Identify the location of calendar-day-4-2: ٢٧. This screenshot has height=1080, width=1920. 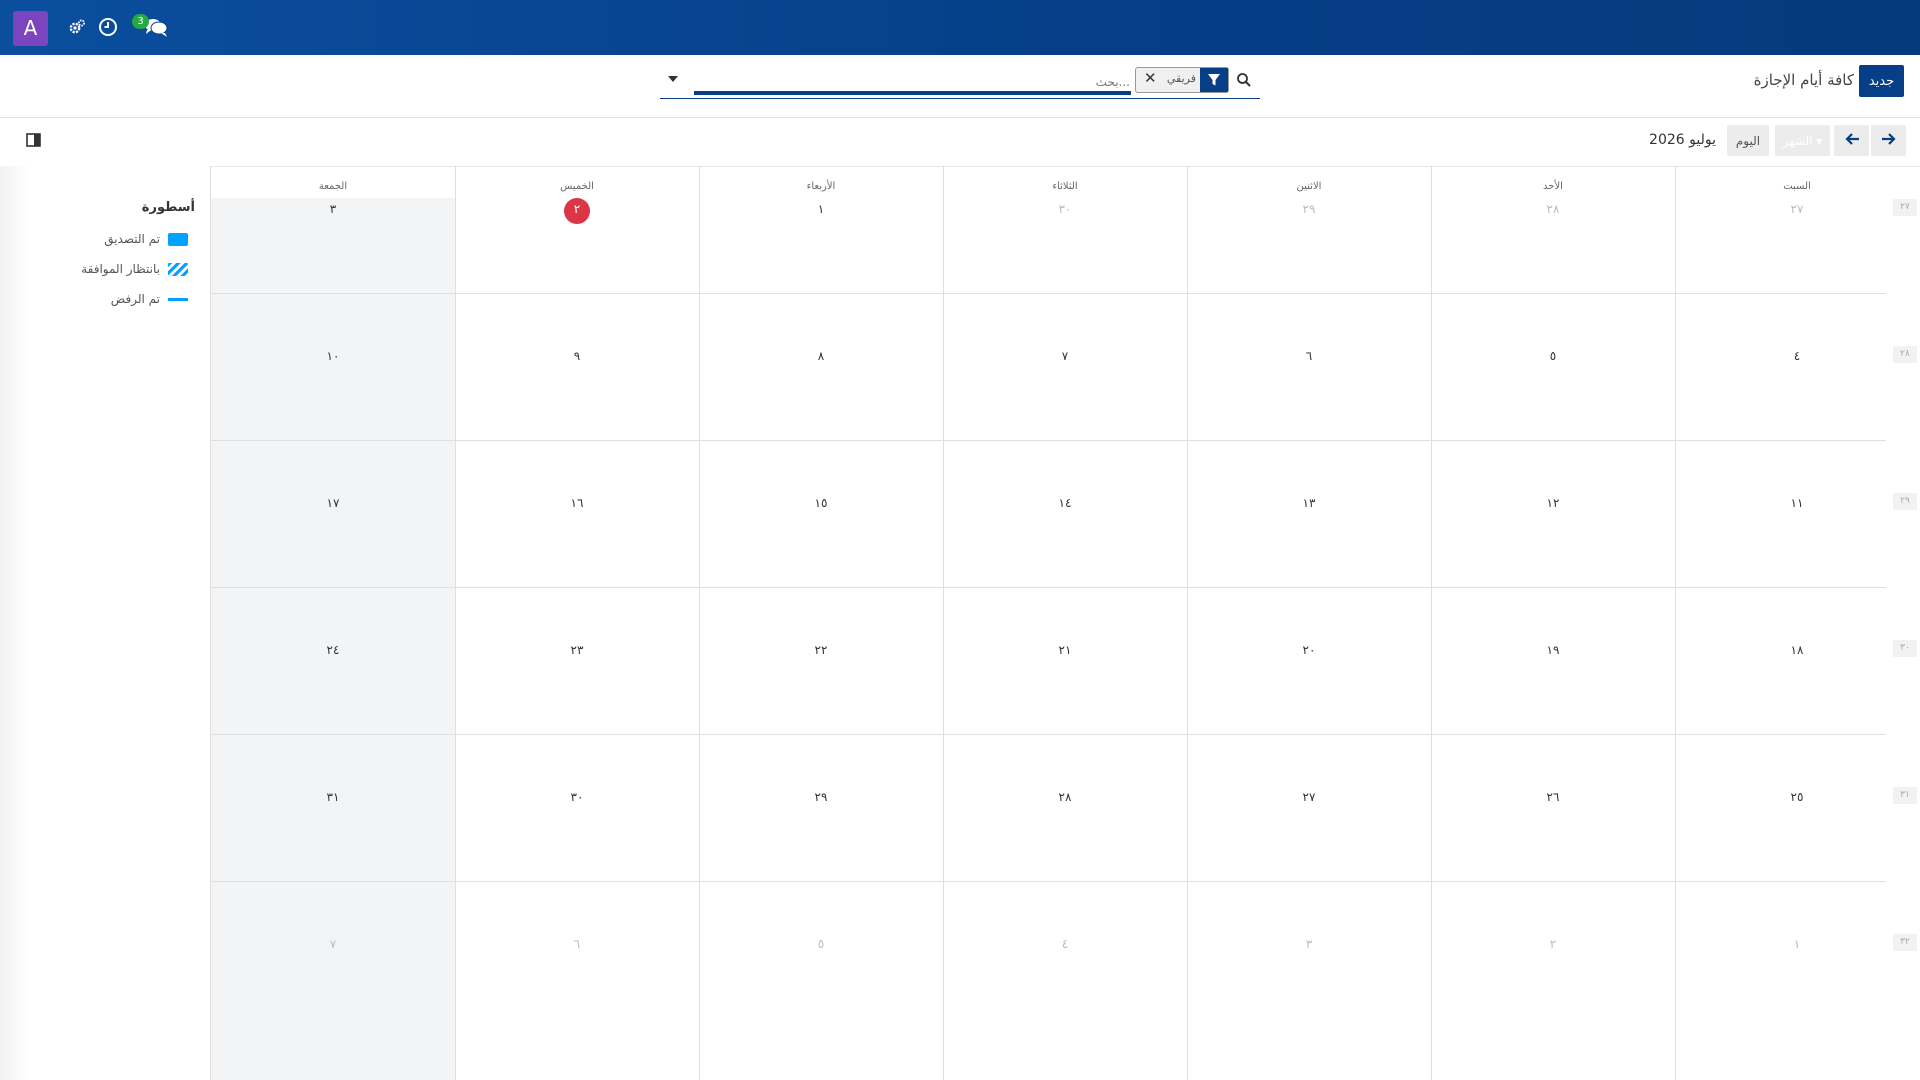
(1309, 797).